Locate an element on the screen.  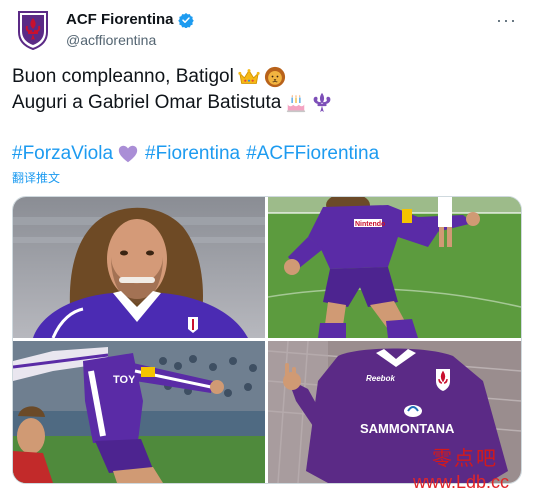
lion-icon is located at coordinates (274, 77).